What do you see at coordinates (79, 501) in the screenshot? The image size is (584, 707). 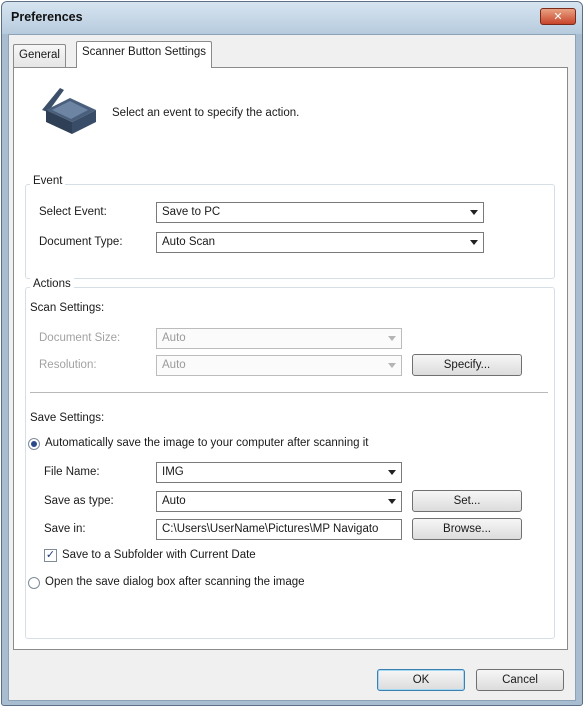 I see `save-as-type-label: Save as type:` at bounding box center [79, 501].